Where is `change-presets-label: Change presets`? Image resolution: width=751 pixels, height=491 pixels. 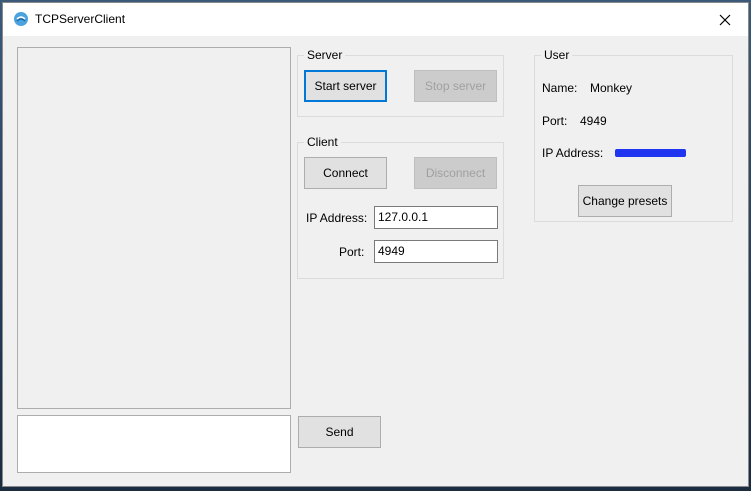
change-presets-label: Change presets is located at coordinates (625, 201).